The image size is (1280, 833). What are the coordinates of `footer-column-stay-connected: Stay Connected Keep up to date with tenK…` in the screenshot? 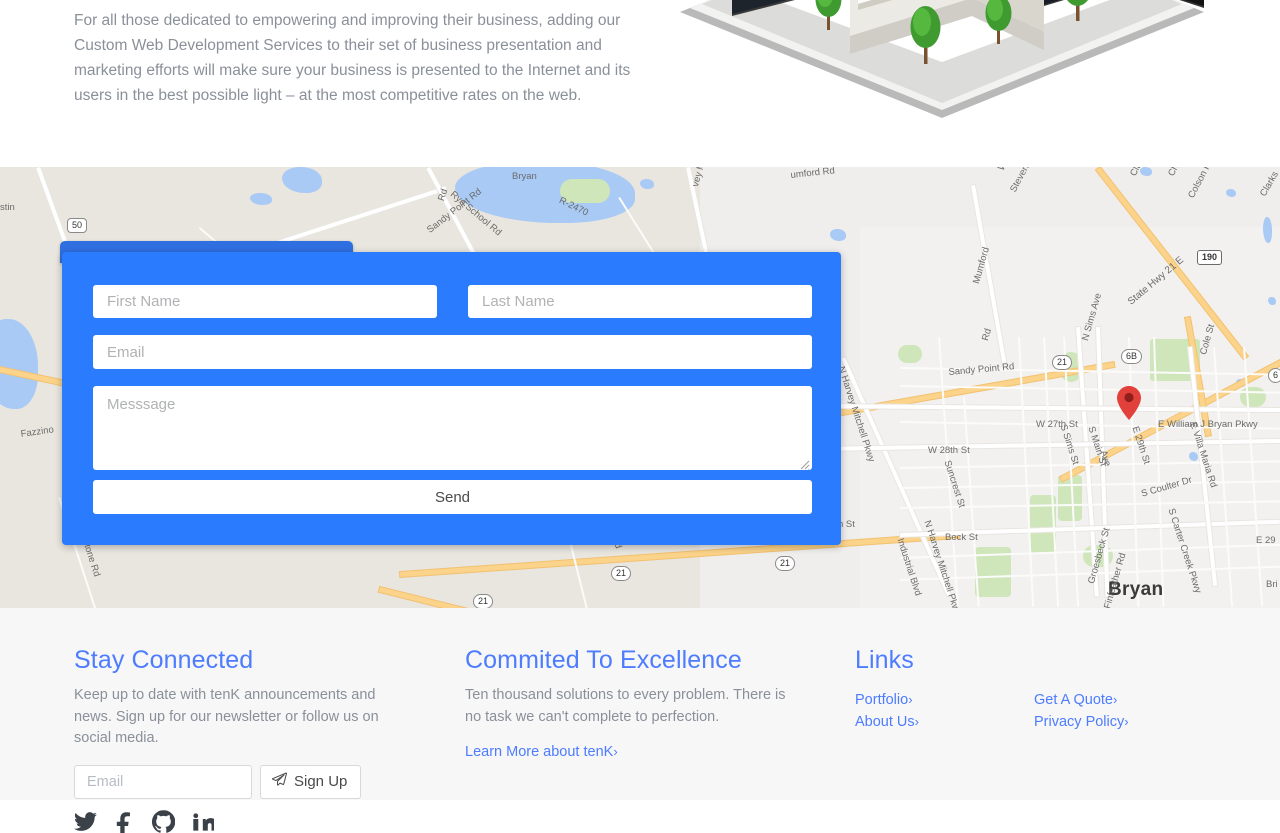 It's located at (249, 739).